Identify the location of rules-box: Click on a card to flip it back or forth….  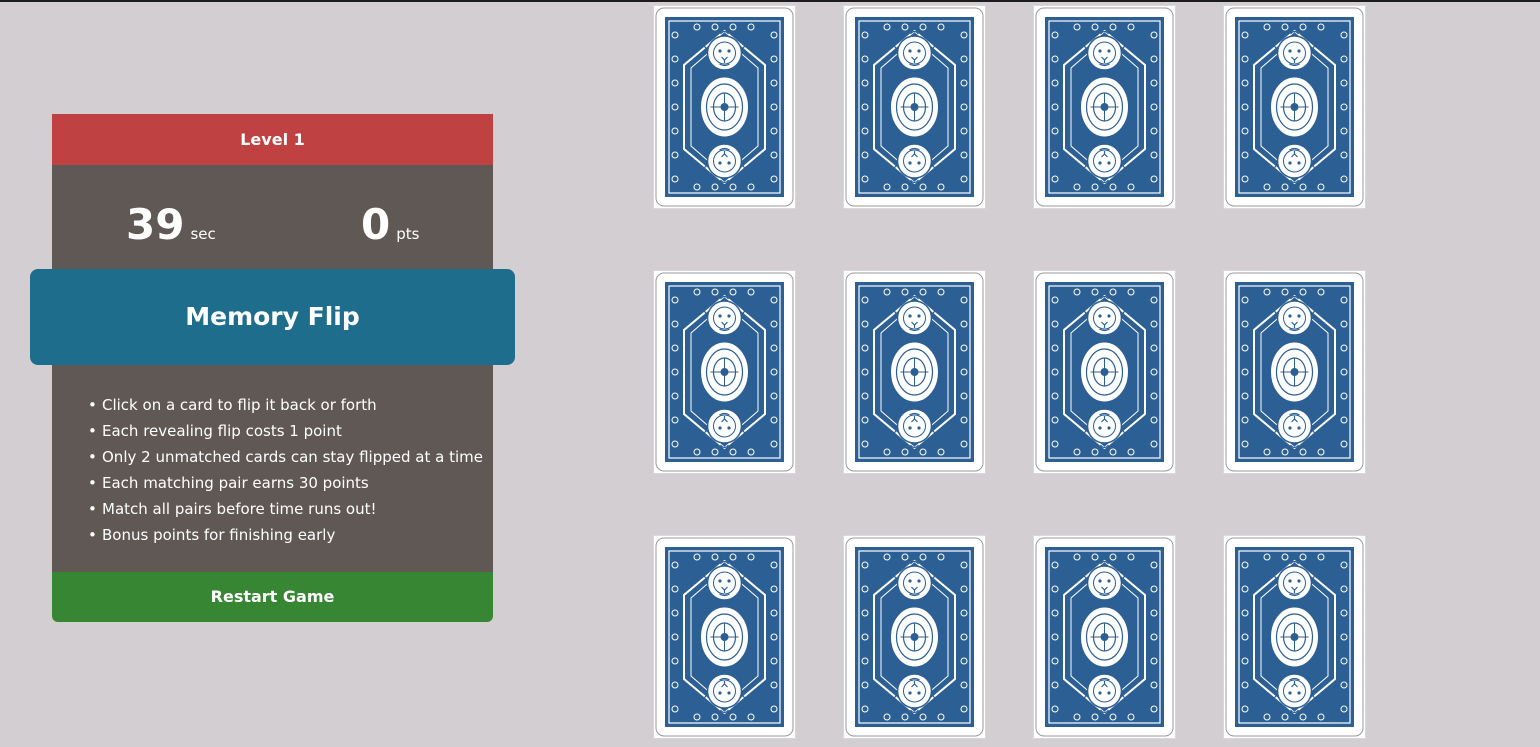
(272, 468).